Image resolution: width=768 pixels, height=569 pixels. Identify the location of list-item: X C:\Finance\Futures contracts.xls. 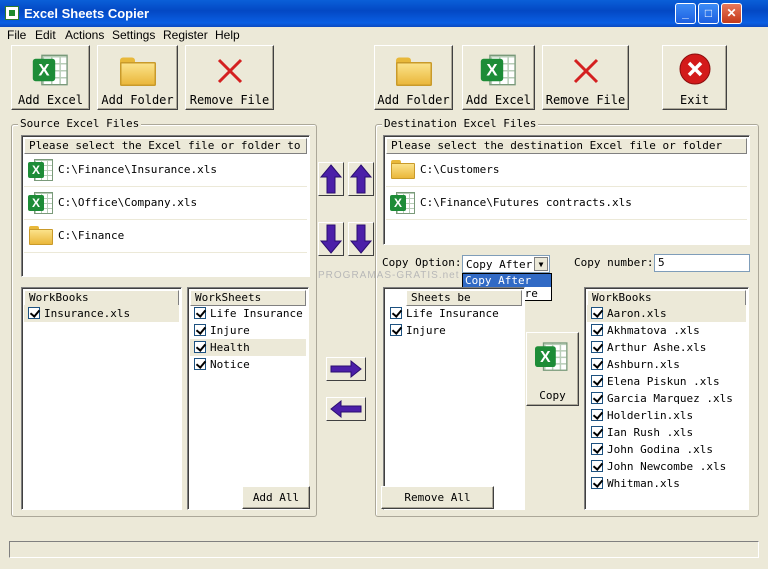
(566, 203).